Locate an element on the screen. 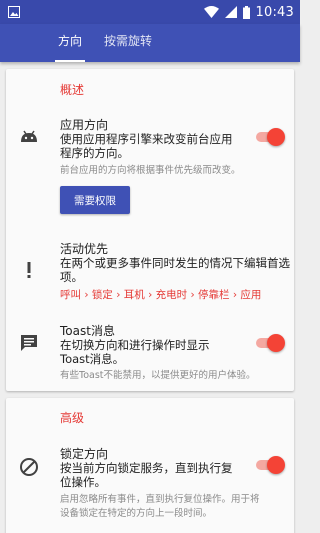 This screenshot has height=533, width=320. lock-orientation-title: 锁定方向 is located at coordinates (84, 454).